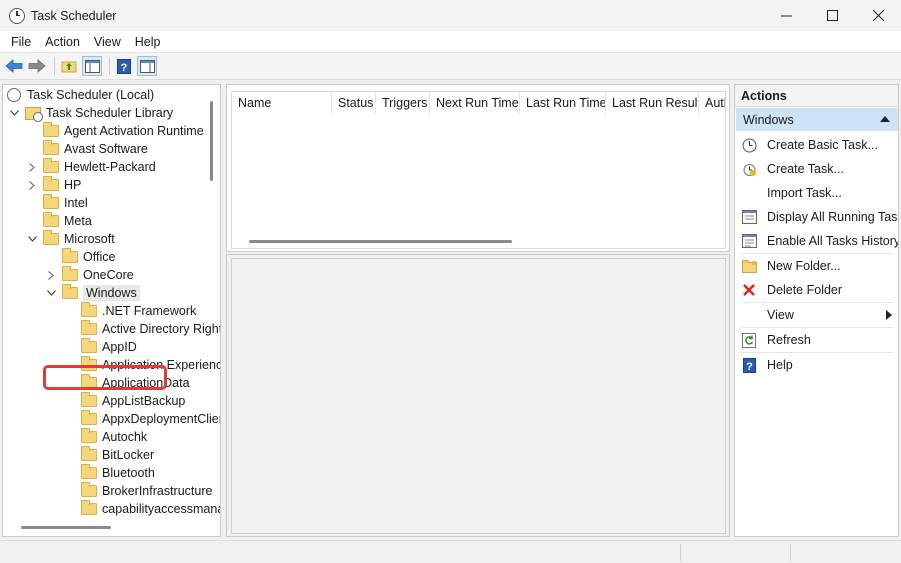  I want to click on column-header-last-run-result: Last Run Result, so click(652, 103).